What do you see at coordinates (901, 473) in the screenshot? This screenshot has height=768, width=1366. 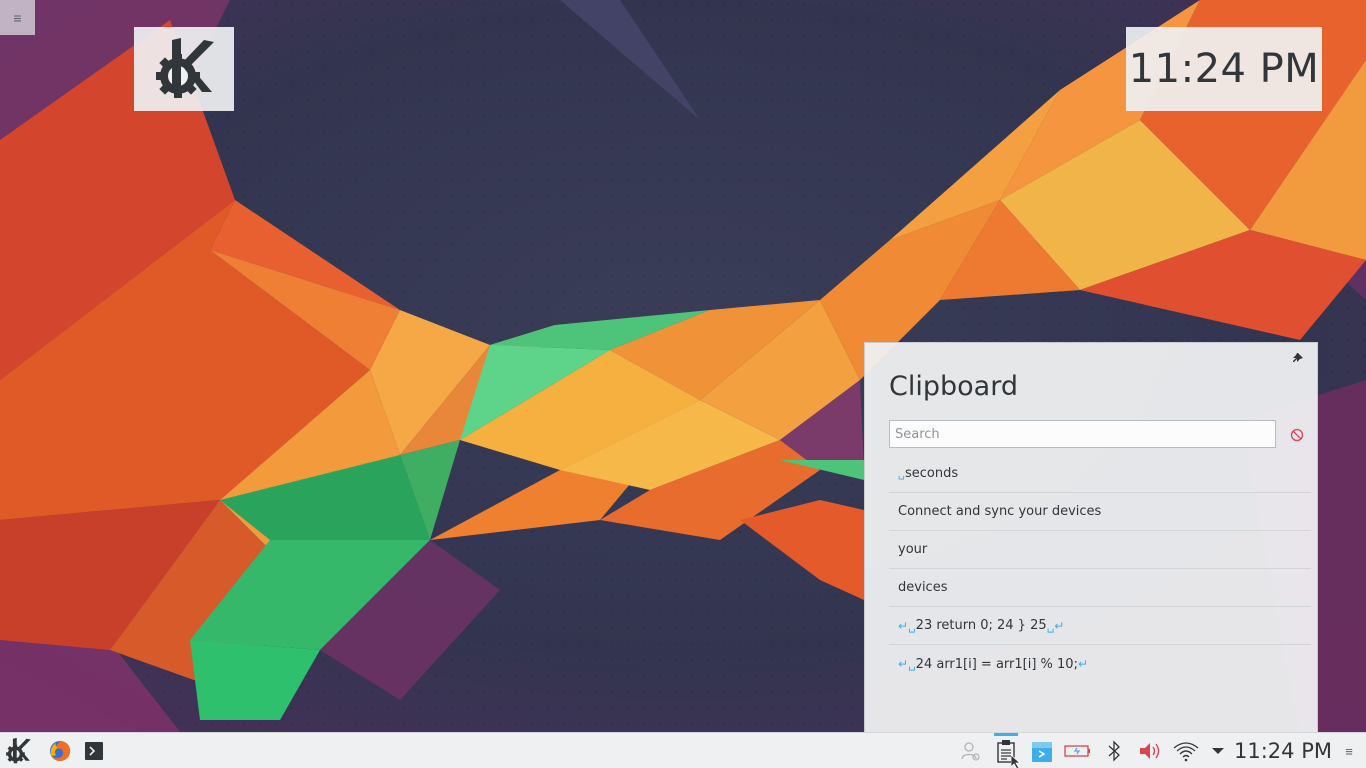 I see `whitespace-marker: ␣` at bounding box center [901, 473].